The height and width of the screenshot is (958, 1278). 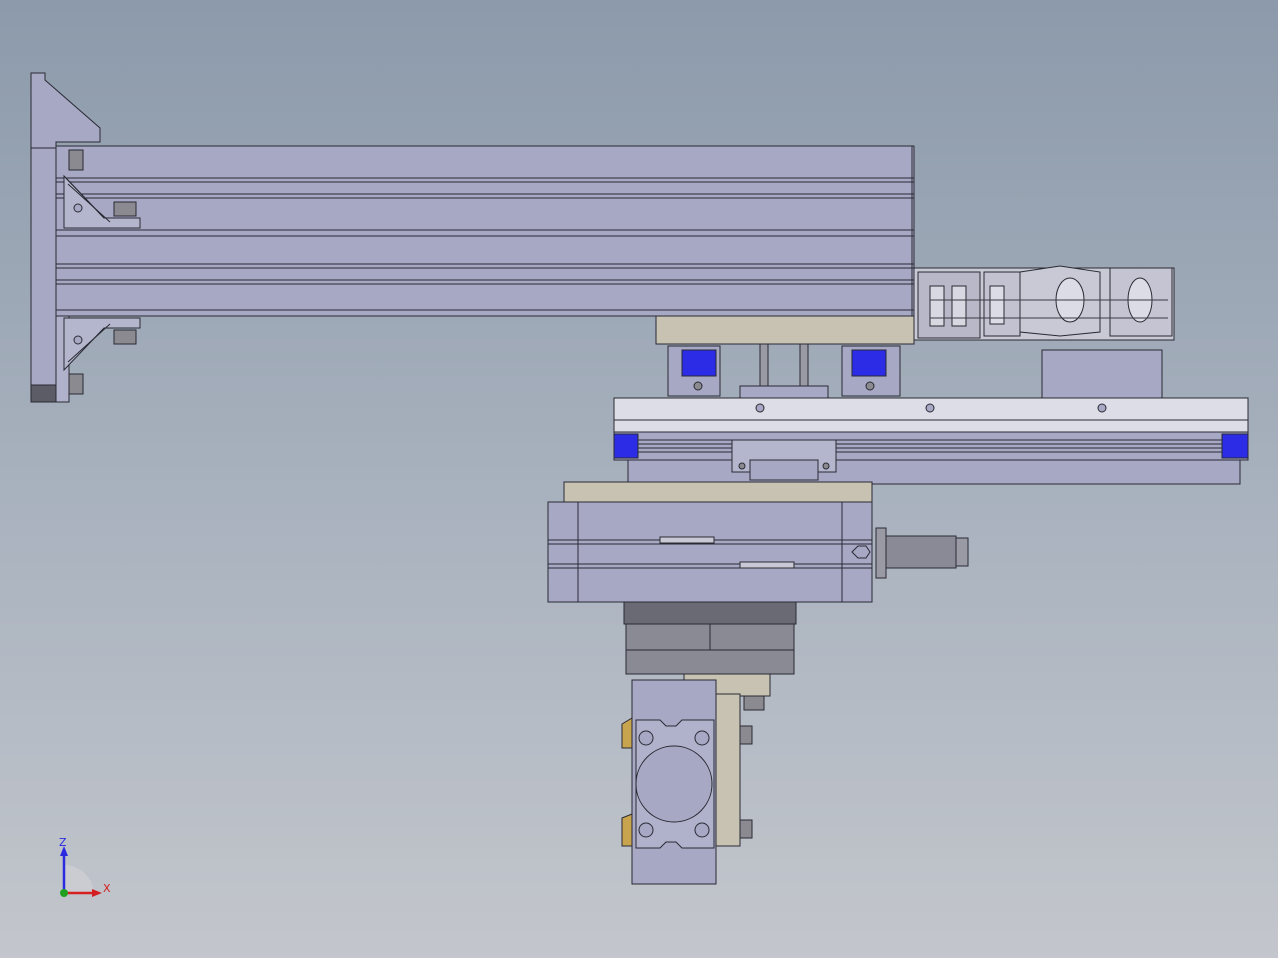 I want to click on lower-linear-module, so click(x=931, y=441).